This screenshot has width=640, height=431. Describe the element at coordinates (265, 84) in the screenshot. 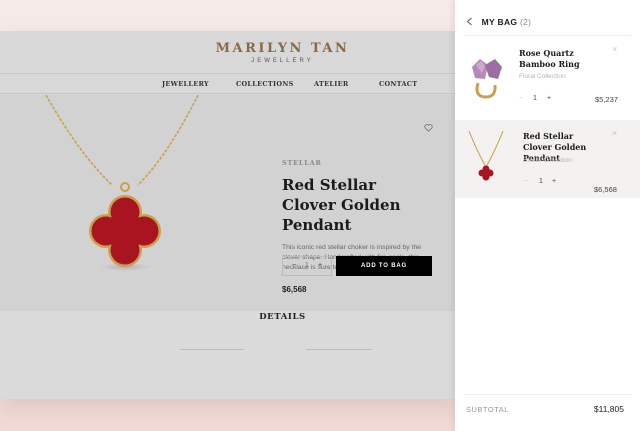

I see `nav-item-collections: COLLECTIONS` at that location.